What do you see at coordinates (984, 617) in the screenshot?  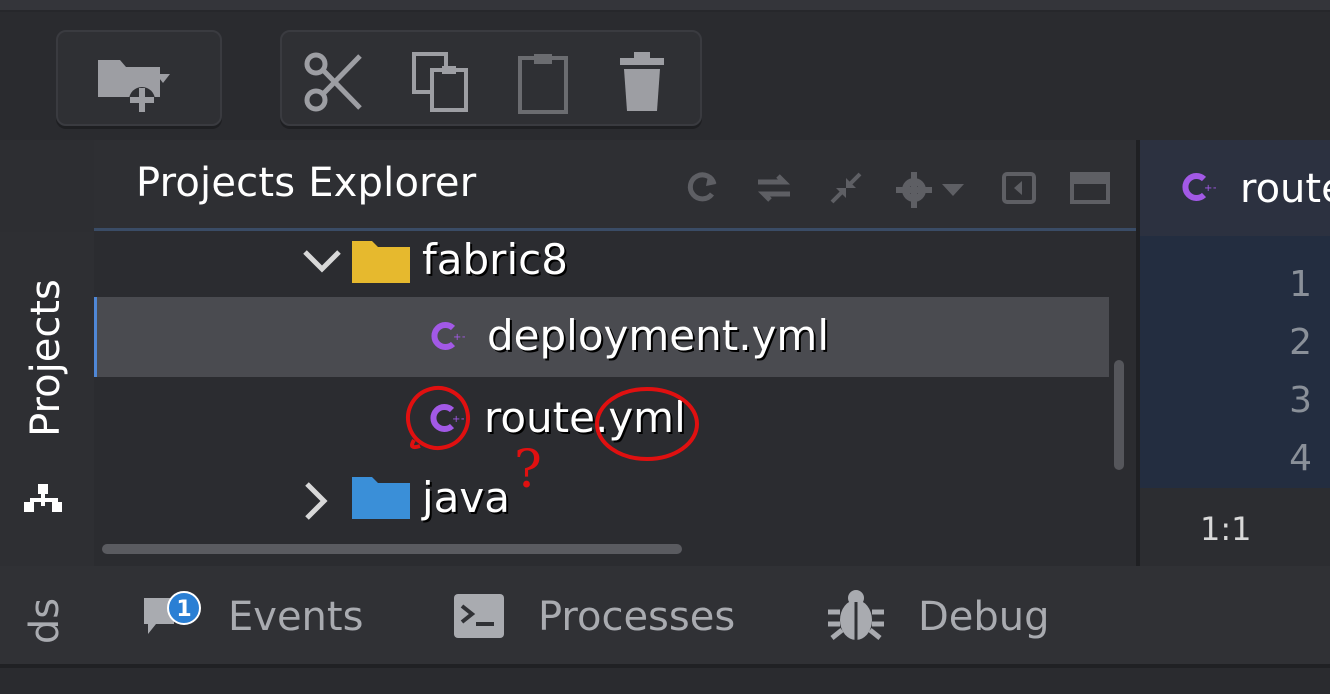 I see `tab-debug: Debug` at bounding box center [984, 617].